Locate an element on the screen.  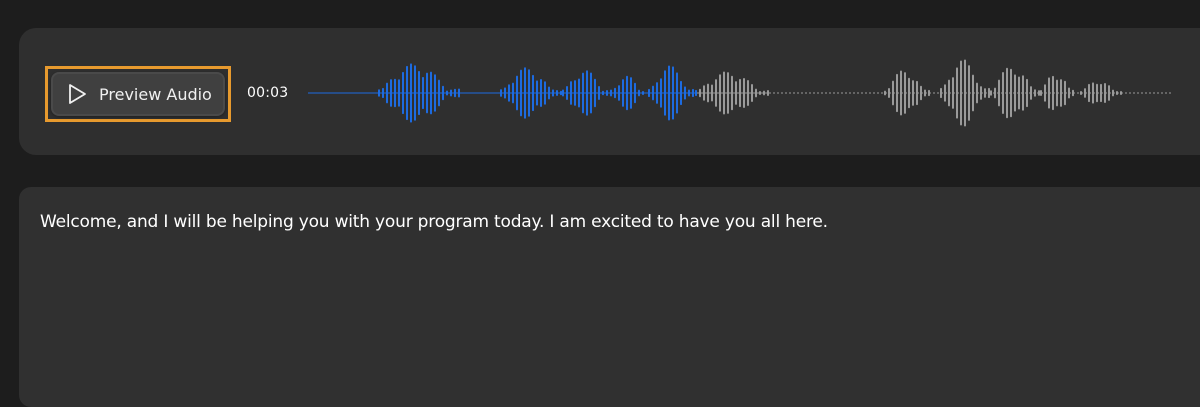
audio-waveform is located at coordinates (750, 93).